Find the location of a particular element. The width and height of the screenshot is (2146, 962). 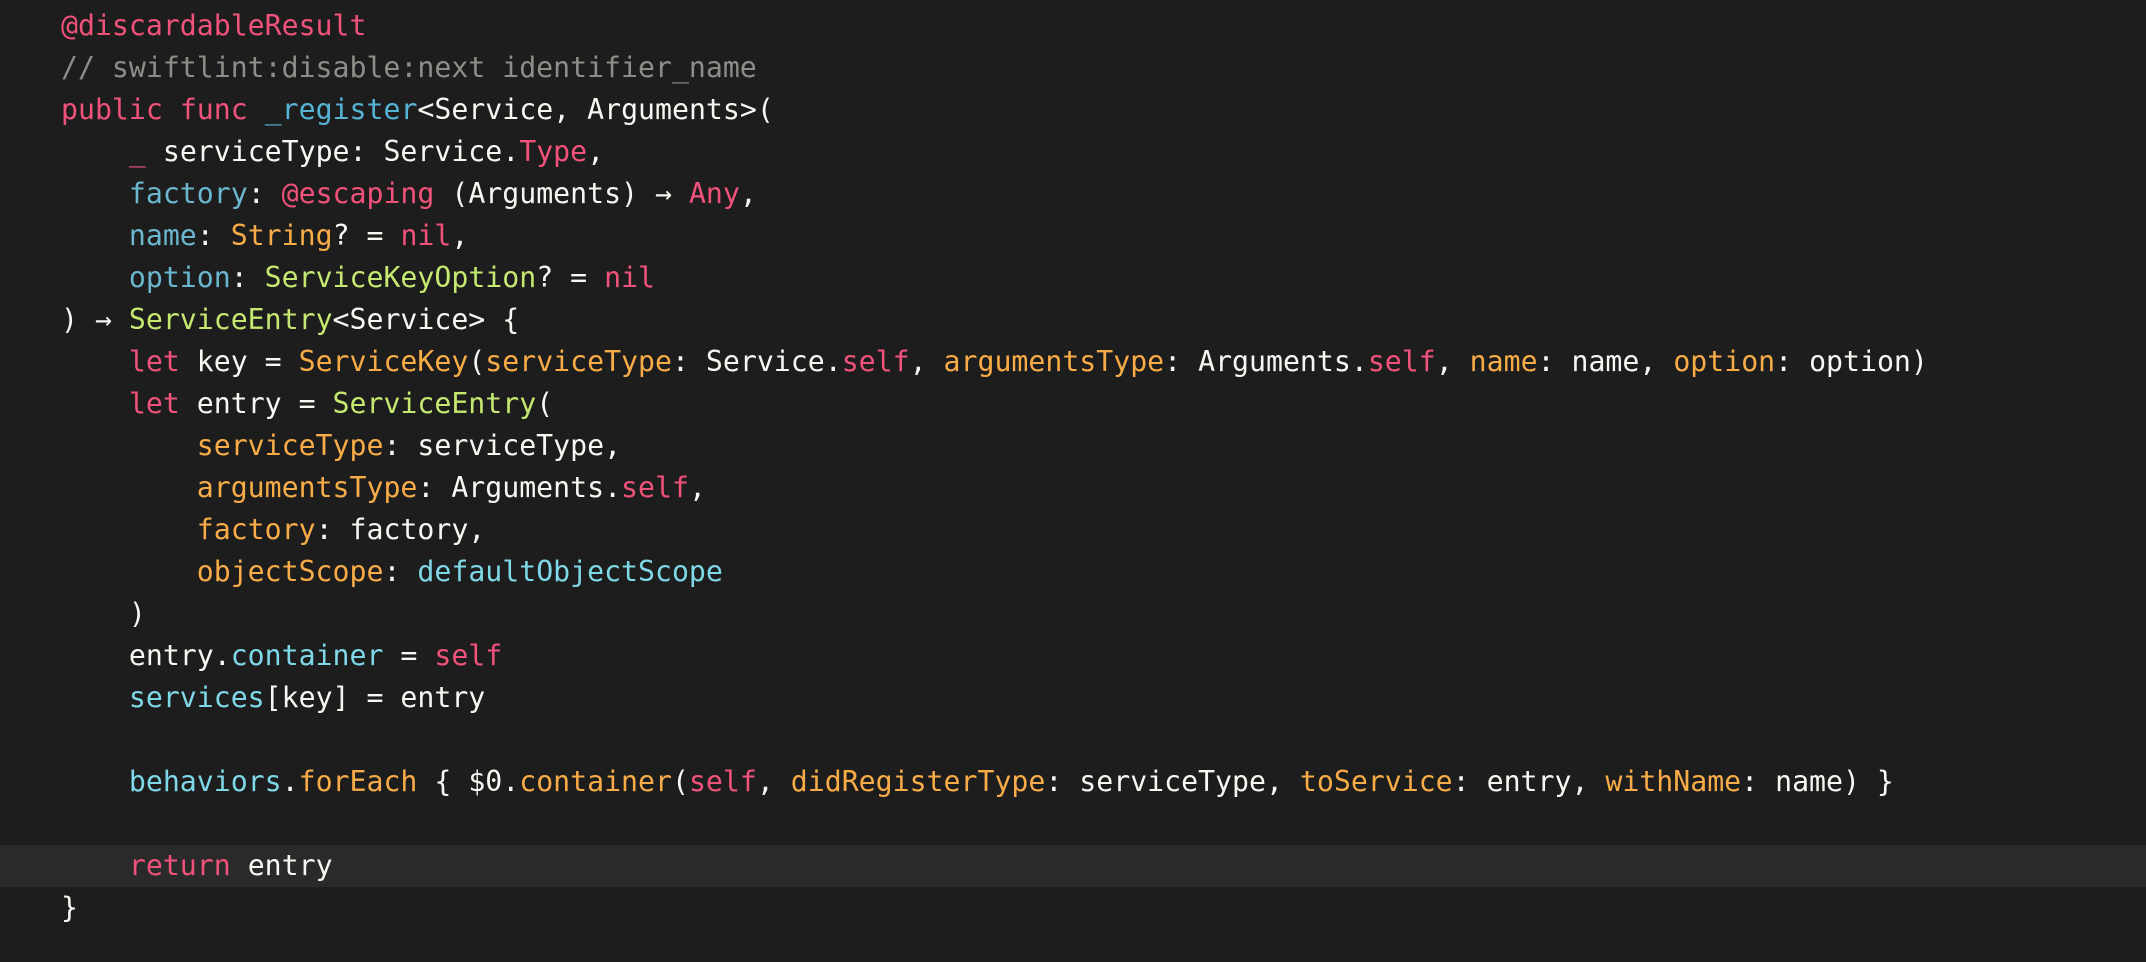

code-token-plain: <Service> { is located at coordinates (426, 319).